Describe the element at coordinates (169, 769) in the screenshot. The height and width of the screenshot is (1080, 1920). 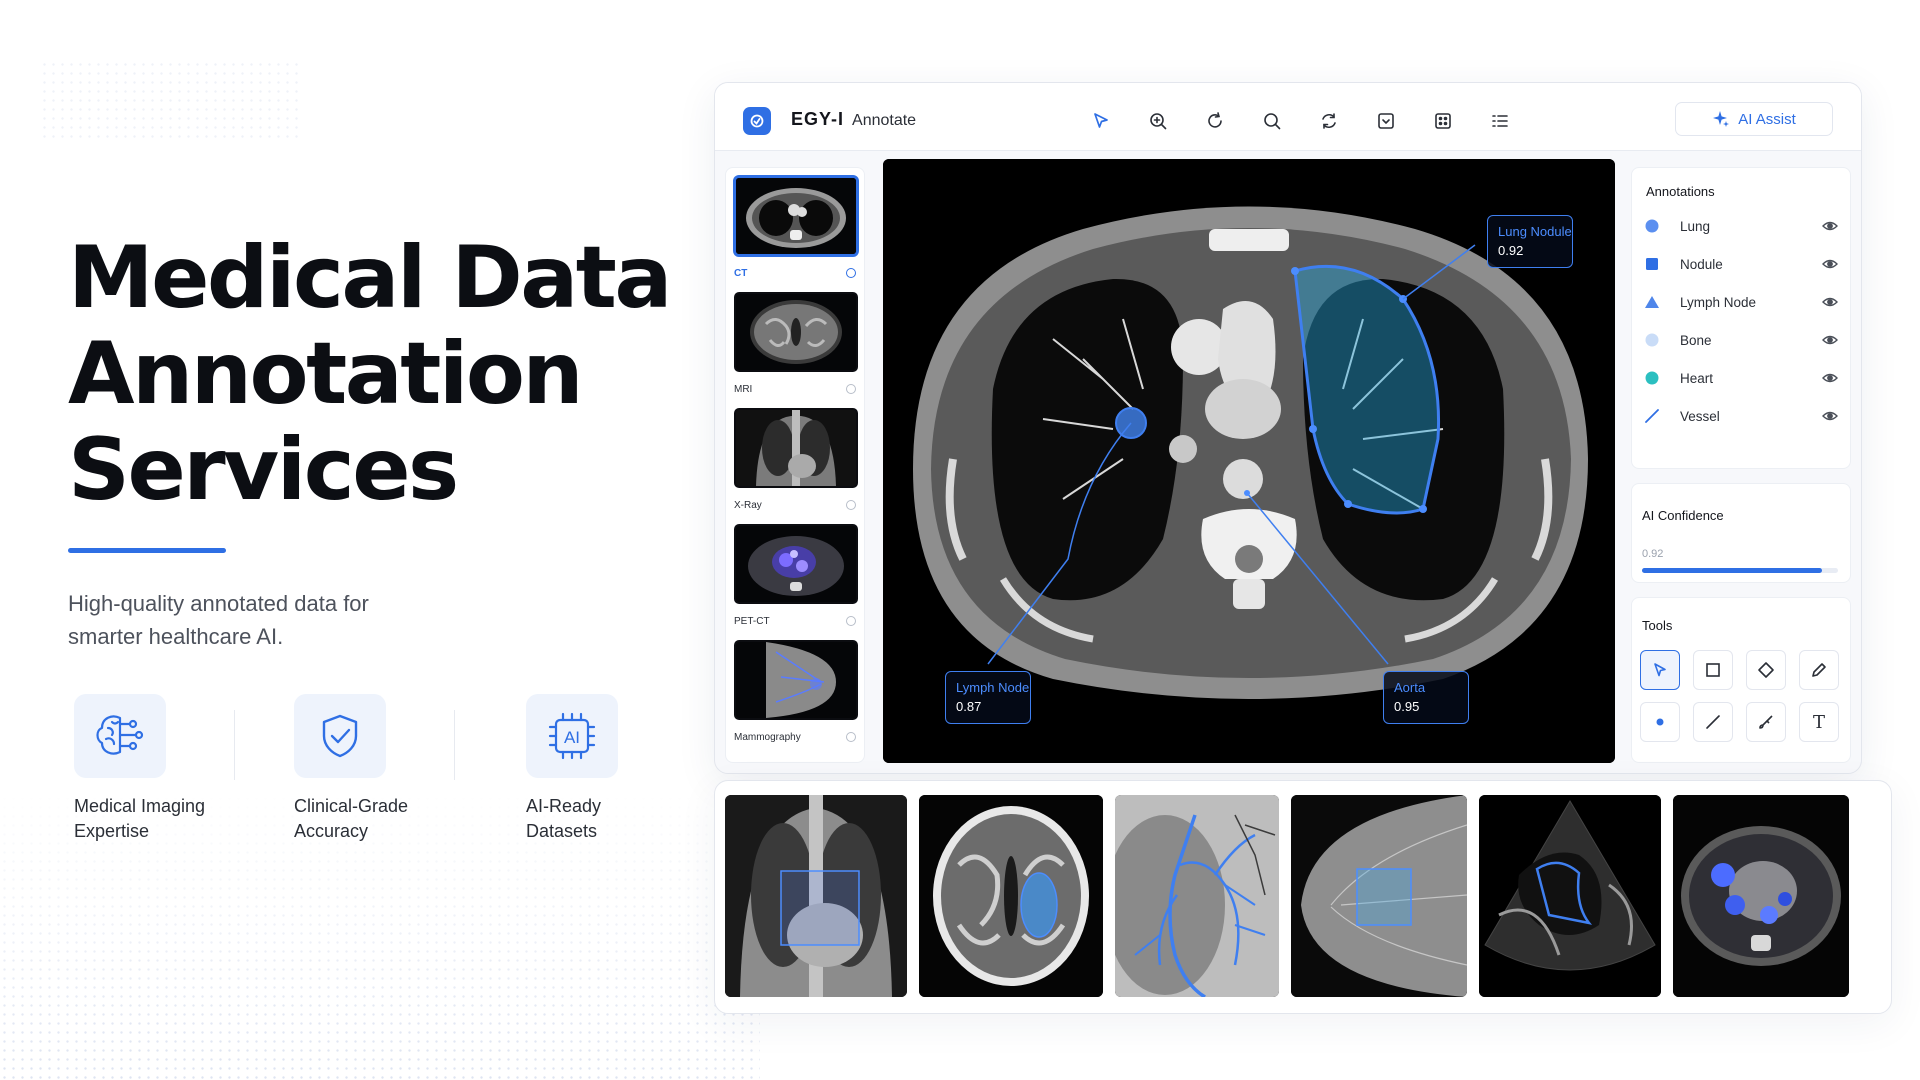
I see `feature-imaging-expertise: Medical Imaging Expertise` at that location.